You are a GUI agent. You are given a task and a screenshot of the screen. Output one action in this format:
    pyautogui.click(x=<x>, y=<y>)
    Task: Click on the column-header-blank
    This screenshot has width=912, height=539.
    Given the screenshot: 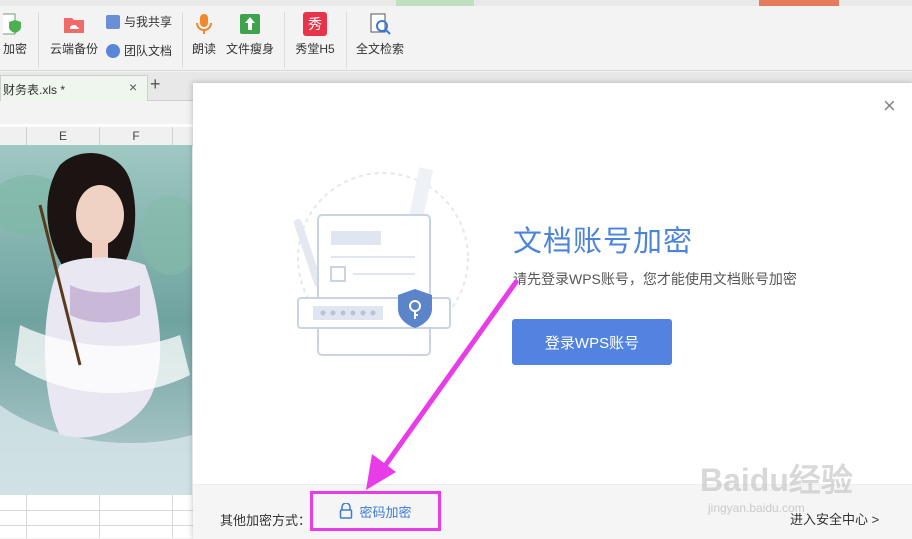 What is the action you would take?
    pyautogui.click(x=13, y=136)
    